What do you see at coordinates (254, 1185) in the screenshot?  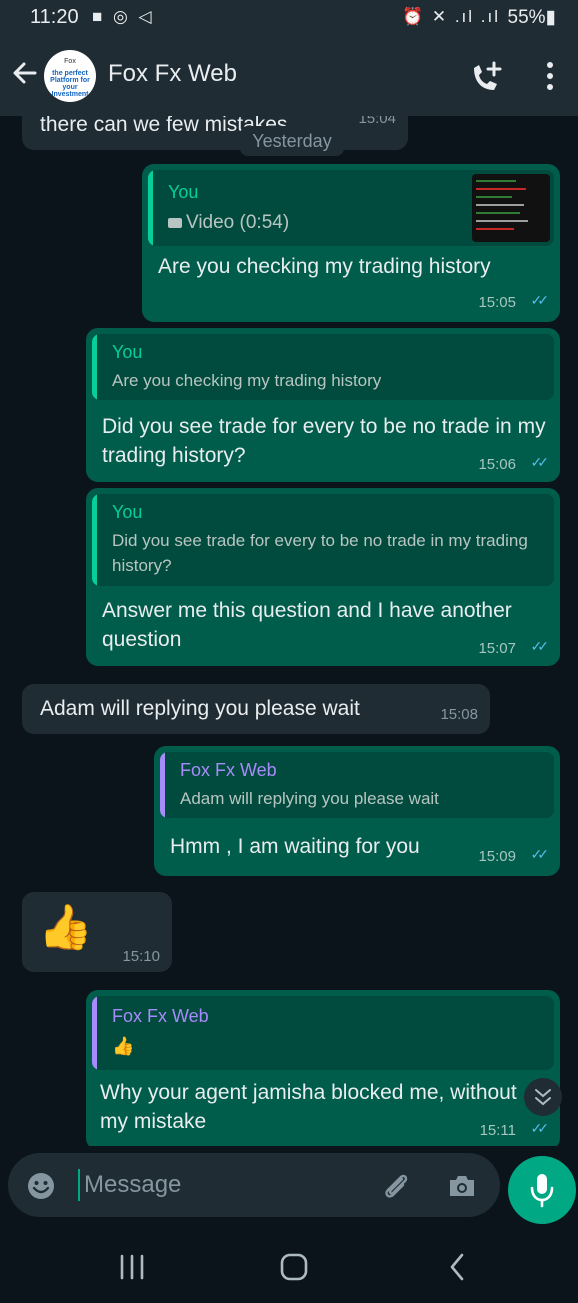 I see `message-input-box: Message` at bounding box center [254, 1185].